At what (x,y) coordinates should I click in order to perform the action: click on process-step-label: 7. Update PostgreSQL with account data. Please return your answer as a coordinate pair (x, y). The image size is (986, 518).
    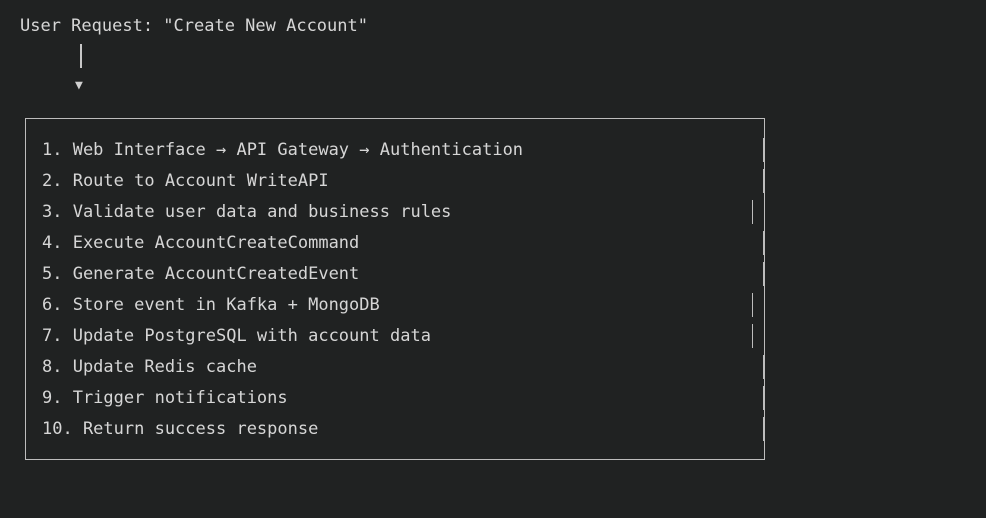
    Looking at the image, I should click on (236, 336).